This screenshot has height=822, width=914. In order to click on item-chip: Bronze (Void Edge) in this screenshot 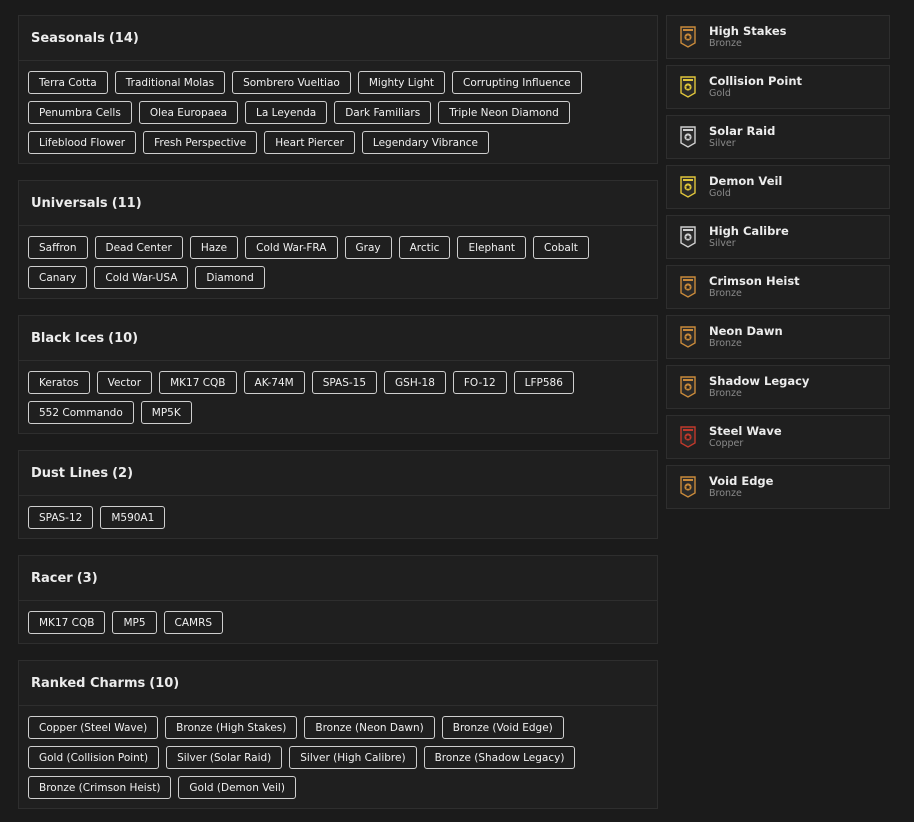, I will do `click(502, 727)`.